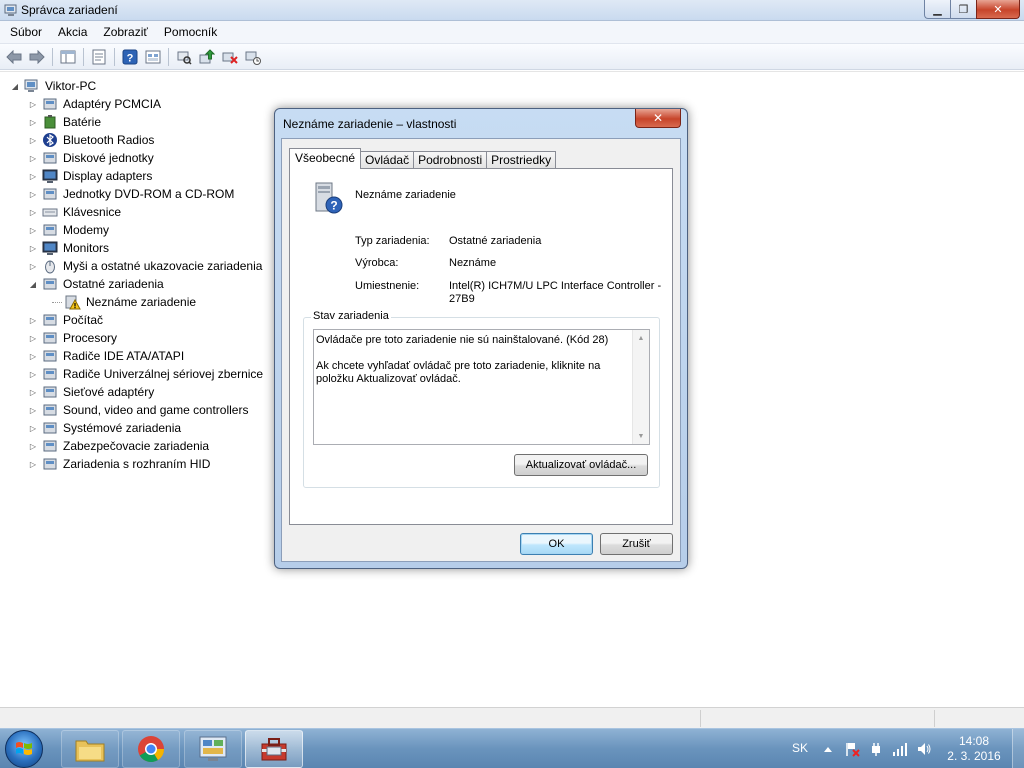 Image resolution: width=1024 pixels, height=768 pixels. Describe the element at coordinates (68, 57) in the screenshot. I see `show-hide-console-tree-button` at that location.